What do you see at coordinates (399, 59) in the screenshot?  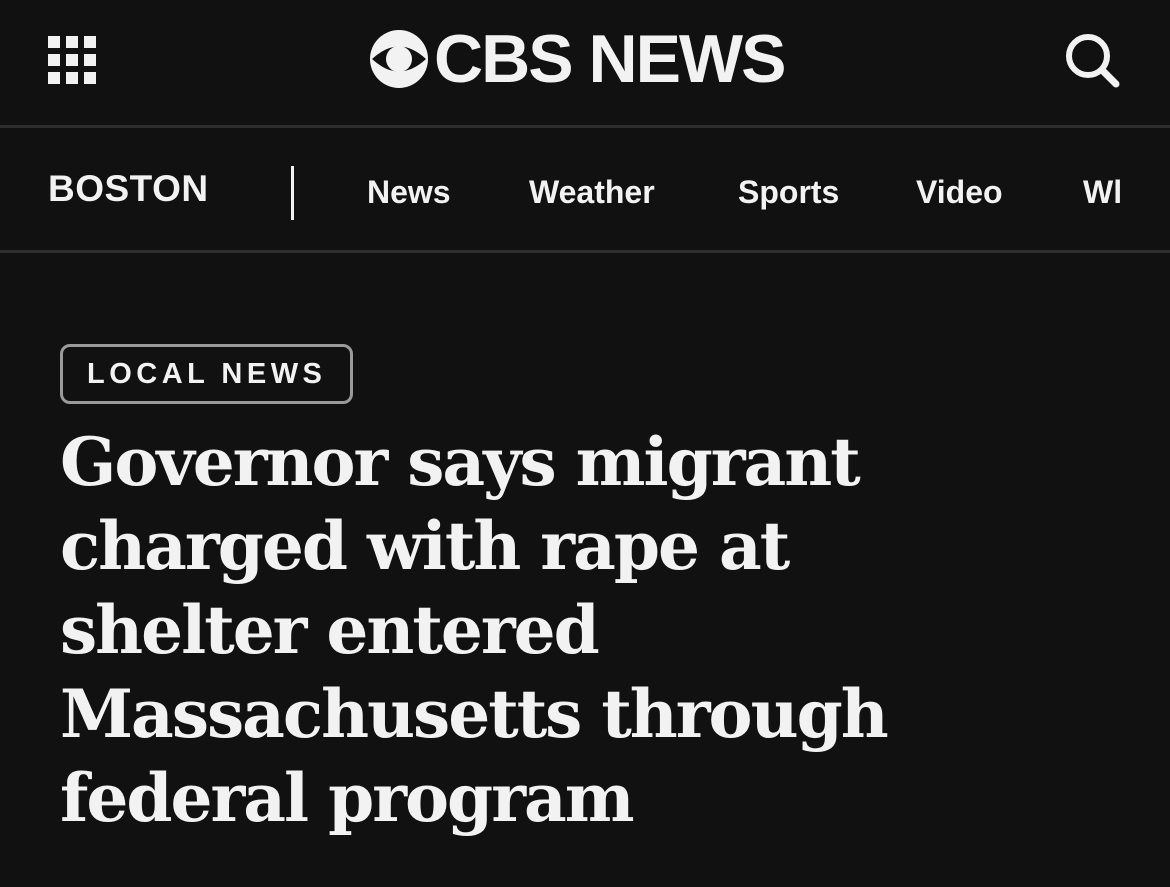 I see `cbs-eye-icon` at bounding box center [399, 59].